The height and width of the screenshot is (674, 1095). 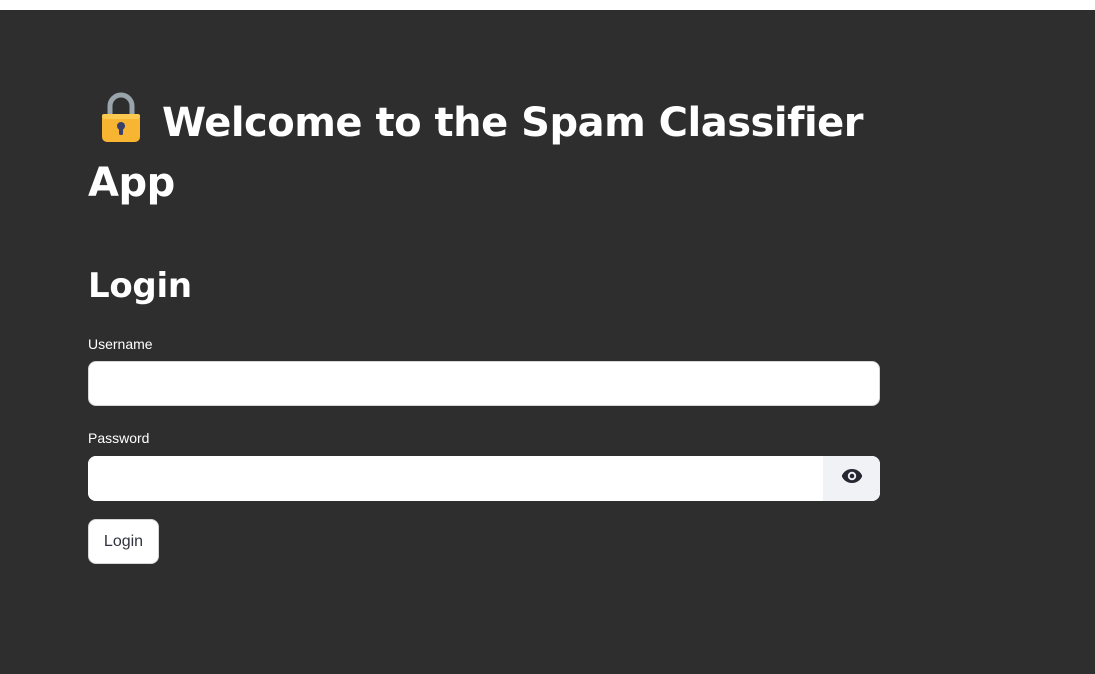 What do you see at coordinates (455, 478) in the screenshot?
I see `password-input` at bounding box center [455, 478].